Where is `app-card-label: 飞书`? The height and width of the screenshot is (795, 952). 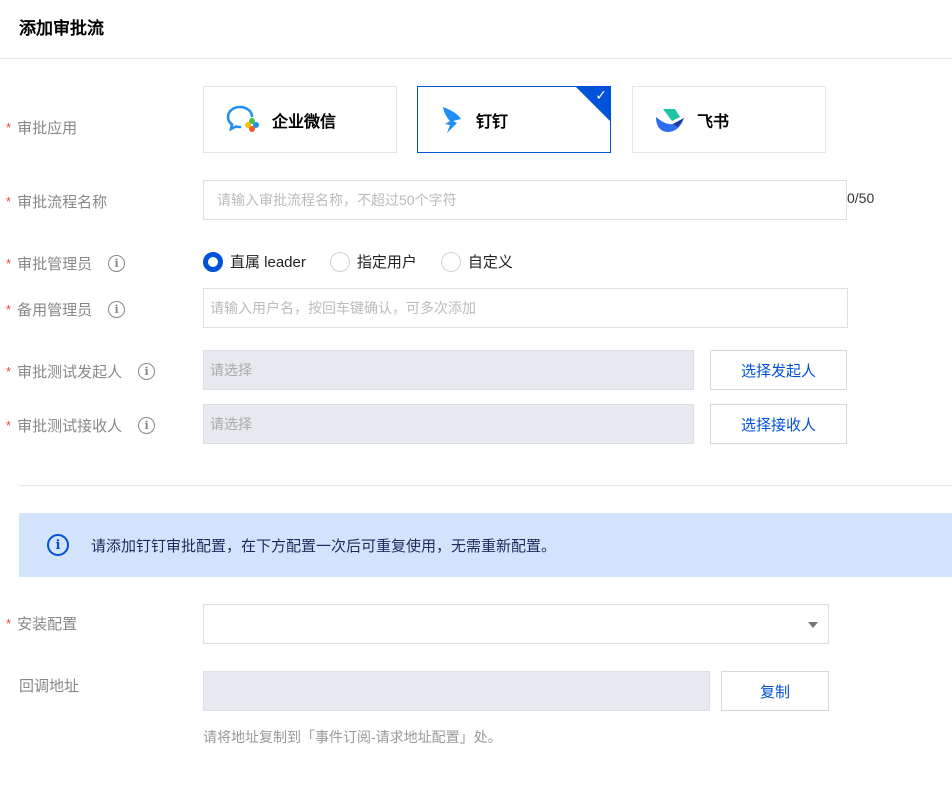
app-card-label: 飞书 is located at coordinates (713, 122).